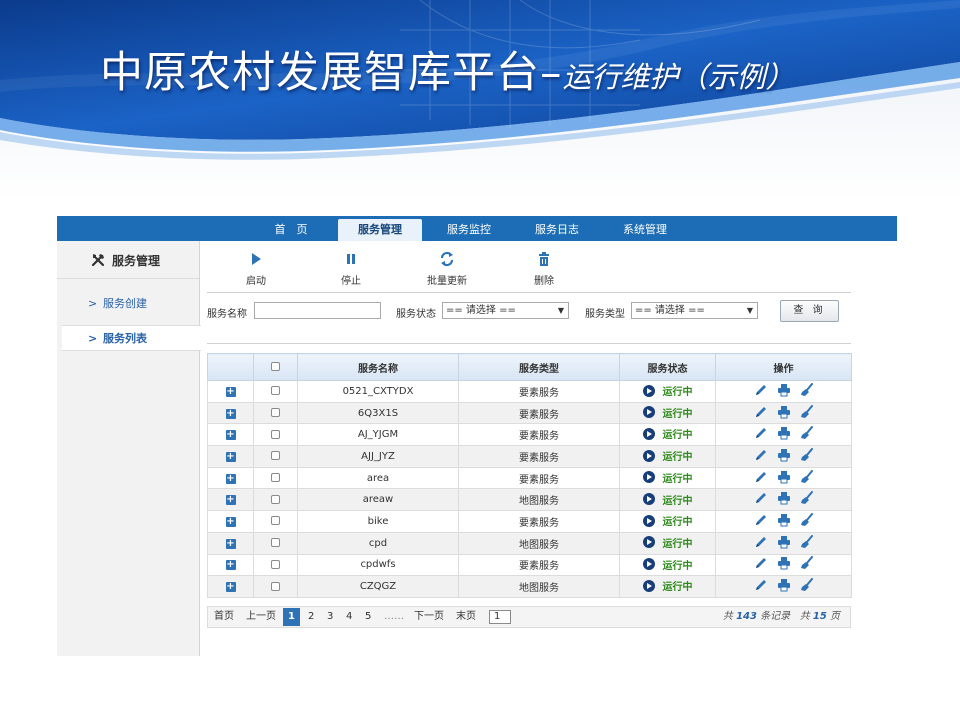  Describe the element at coordinates (544, 271) in the screenshot. I see `delete-button: 删除` at that location.